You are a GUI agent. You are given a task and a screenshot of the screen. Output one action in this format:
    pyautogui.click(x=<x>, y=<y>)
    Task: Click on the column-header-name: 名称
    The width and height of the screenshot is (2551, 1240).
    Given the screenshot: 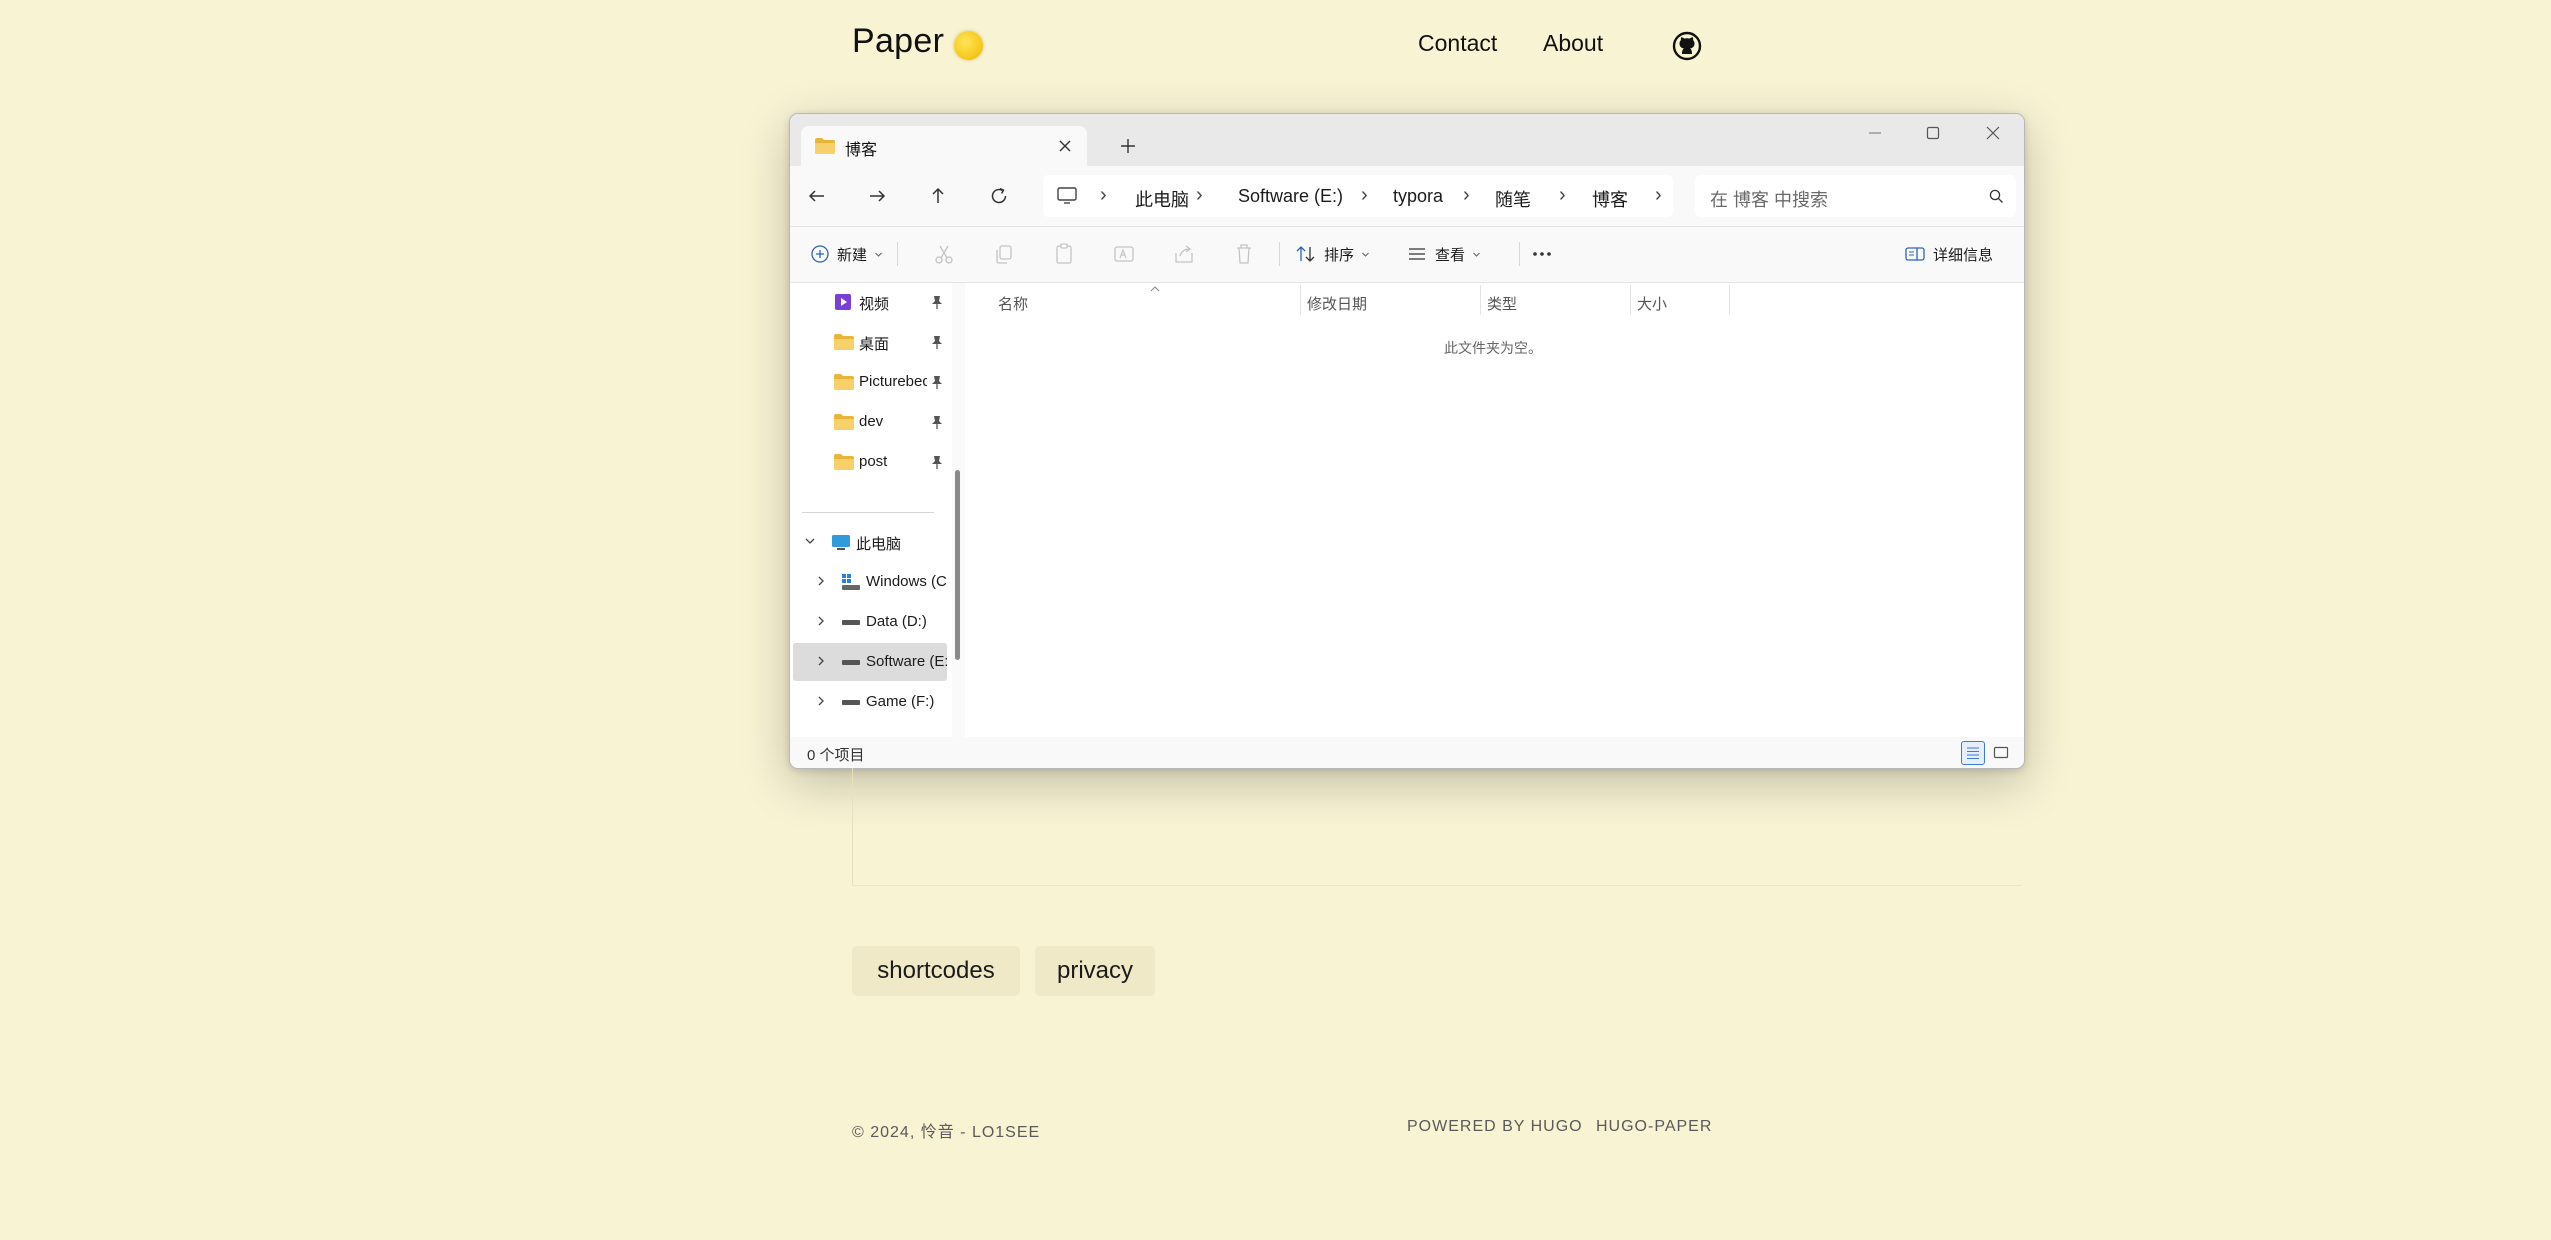 What is the action you would take?
    pyautogui.click(x=1013, y=303)
    